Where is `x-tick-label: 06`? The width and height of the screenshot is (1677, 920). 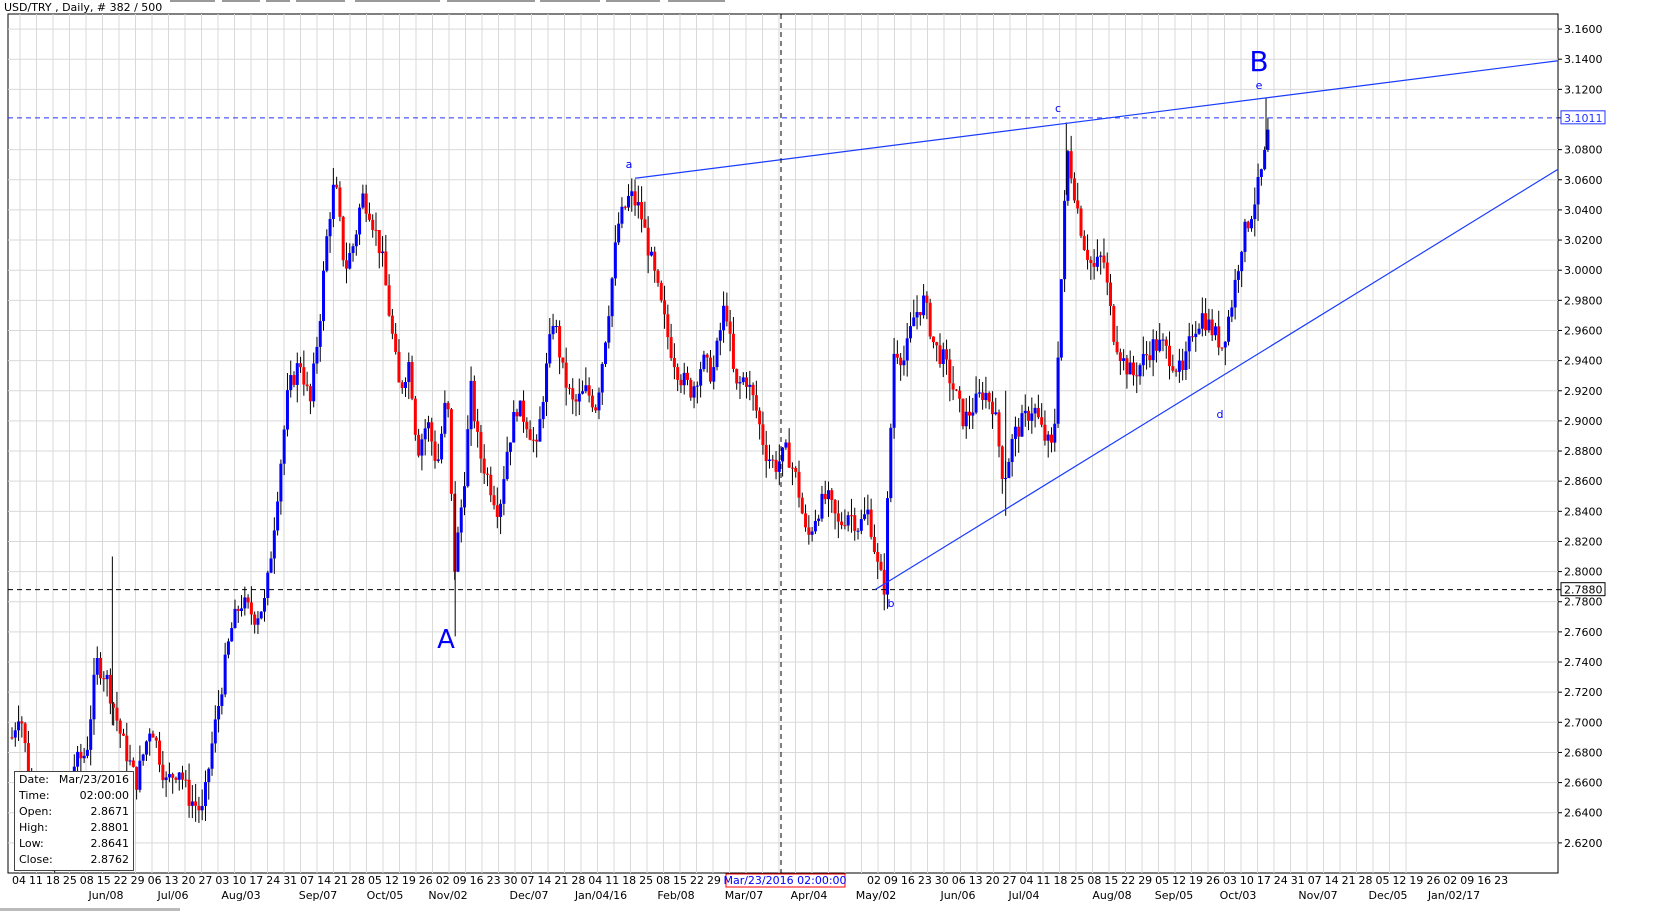 x-tick-label: 06 is located at coordinates (959, 880).